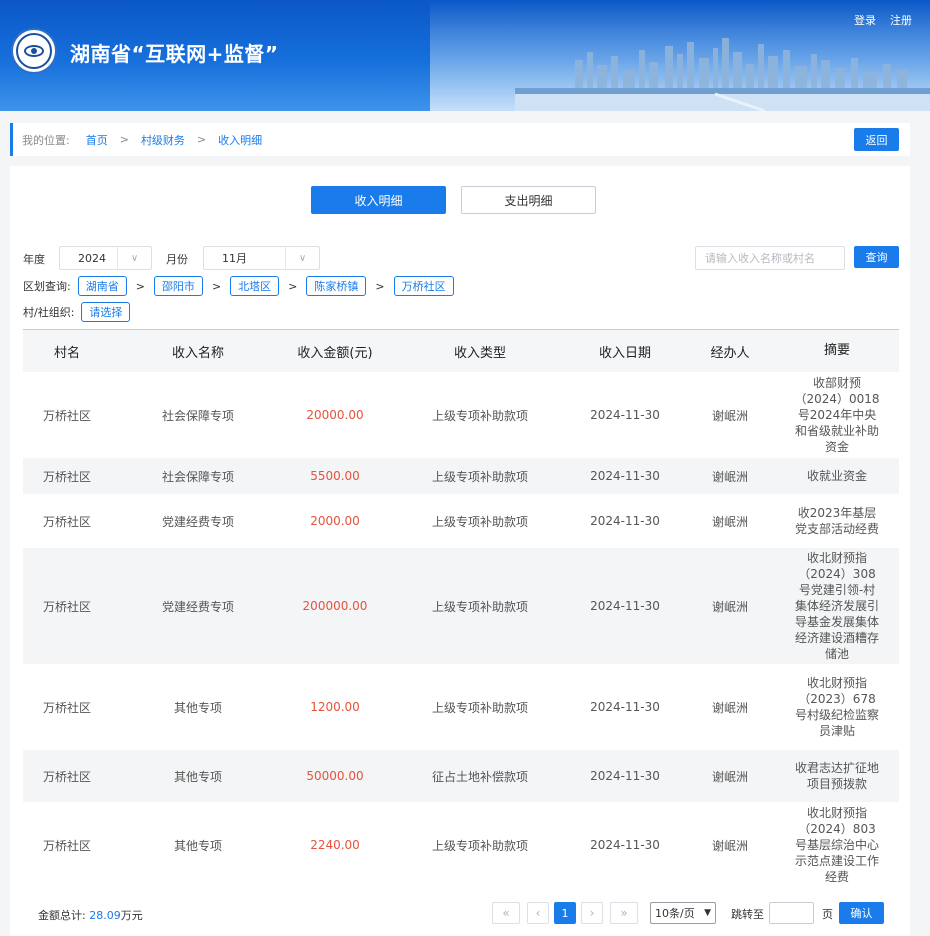 This screenshot has height=936, width=930. What do you see at coordinates (876, 257) in the screenshot?
I see `query-button: 查询` at bounding box center [876, 257].